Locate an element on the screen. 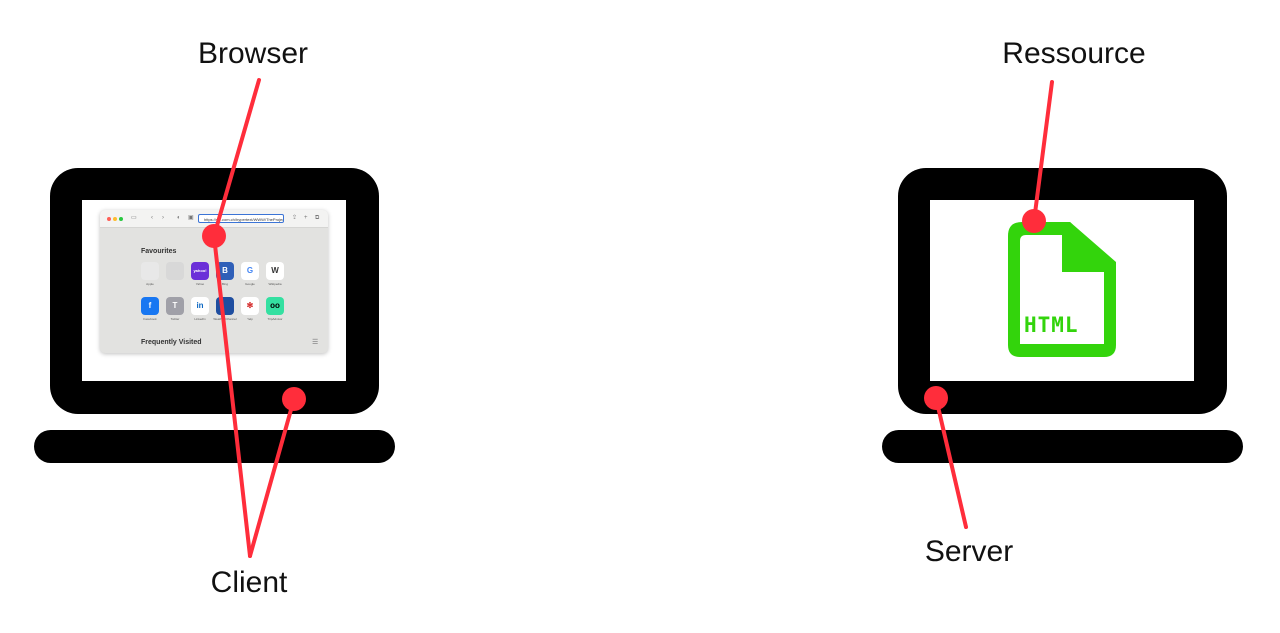  client-pointer-line-a is located at coordinates (232, 396).